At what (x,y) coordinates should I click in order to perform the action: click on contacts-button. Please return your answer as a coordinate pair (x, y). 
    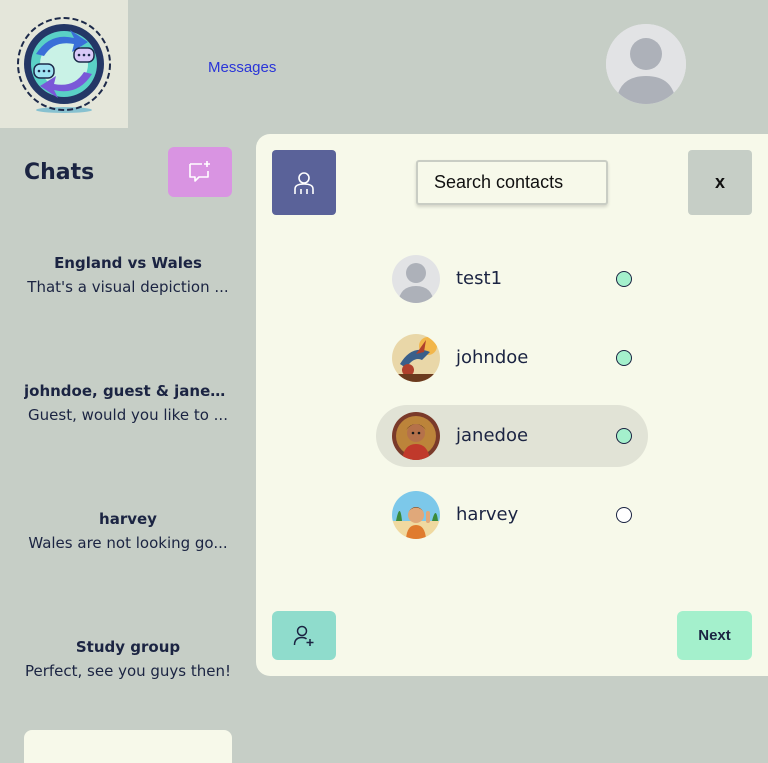
    Looking at the image, I should click on (304, 182).